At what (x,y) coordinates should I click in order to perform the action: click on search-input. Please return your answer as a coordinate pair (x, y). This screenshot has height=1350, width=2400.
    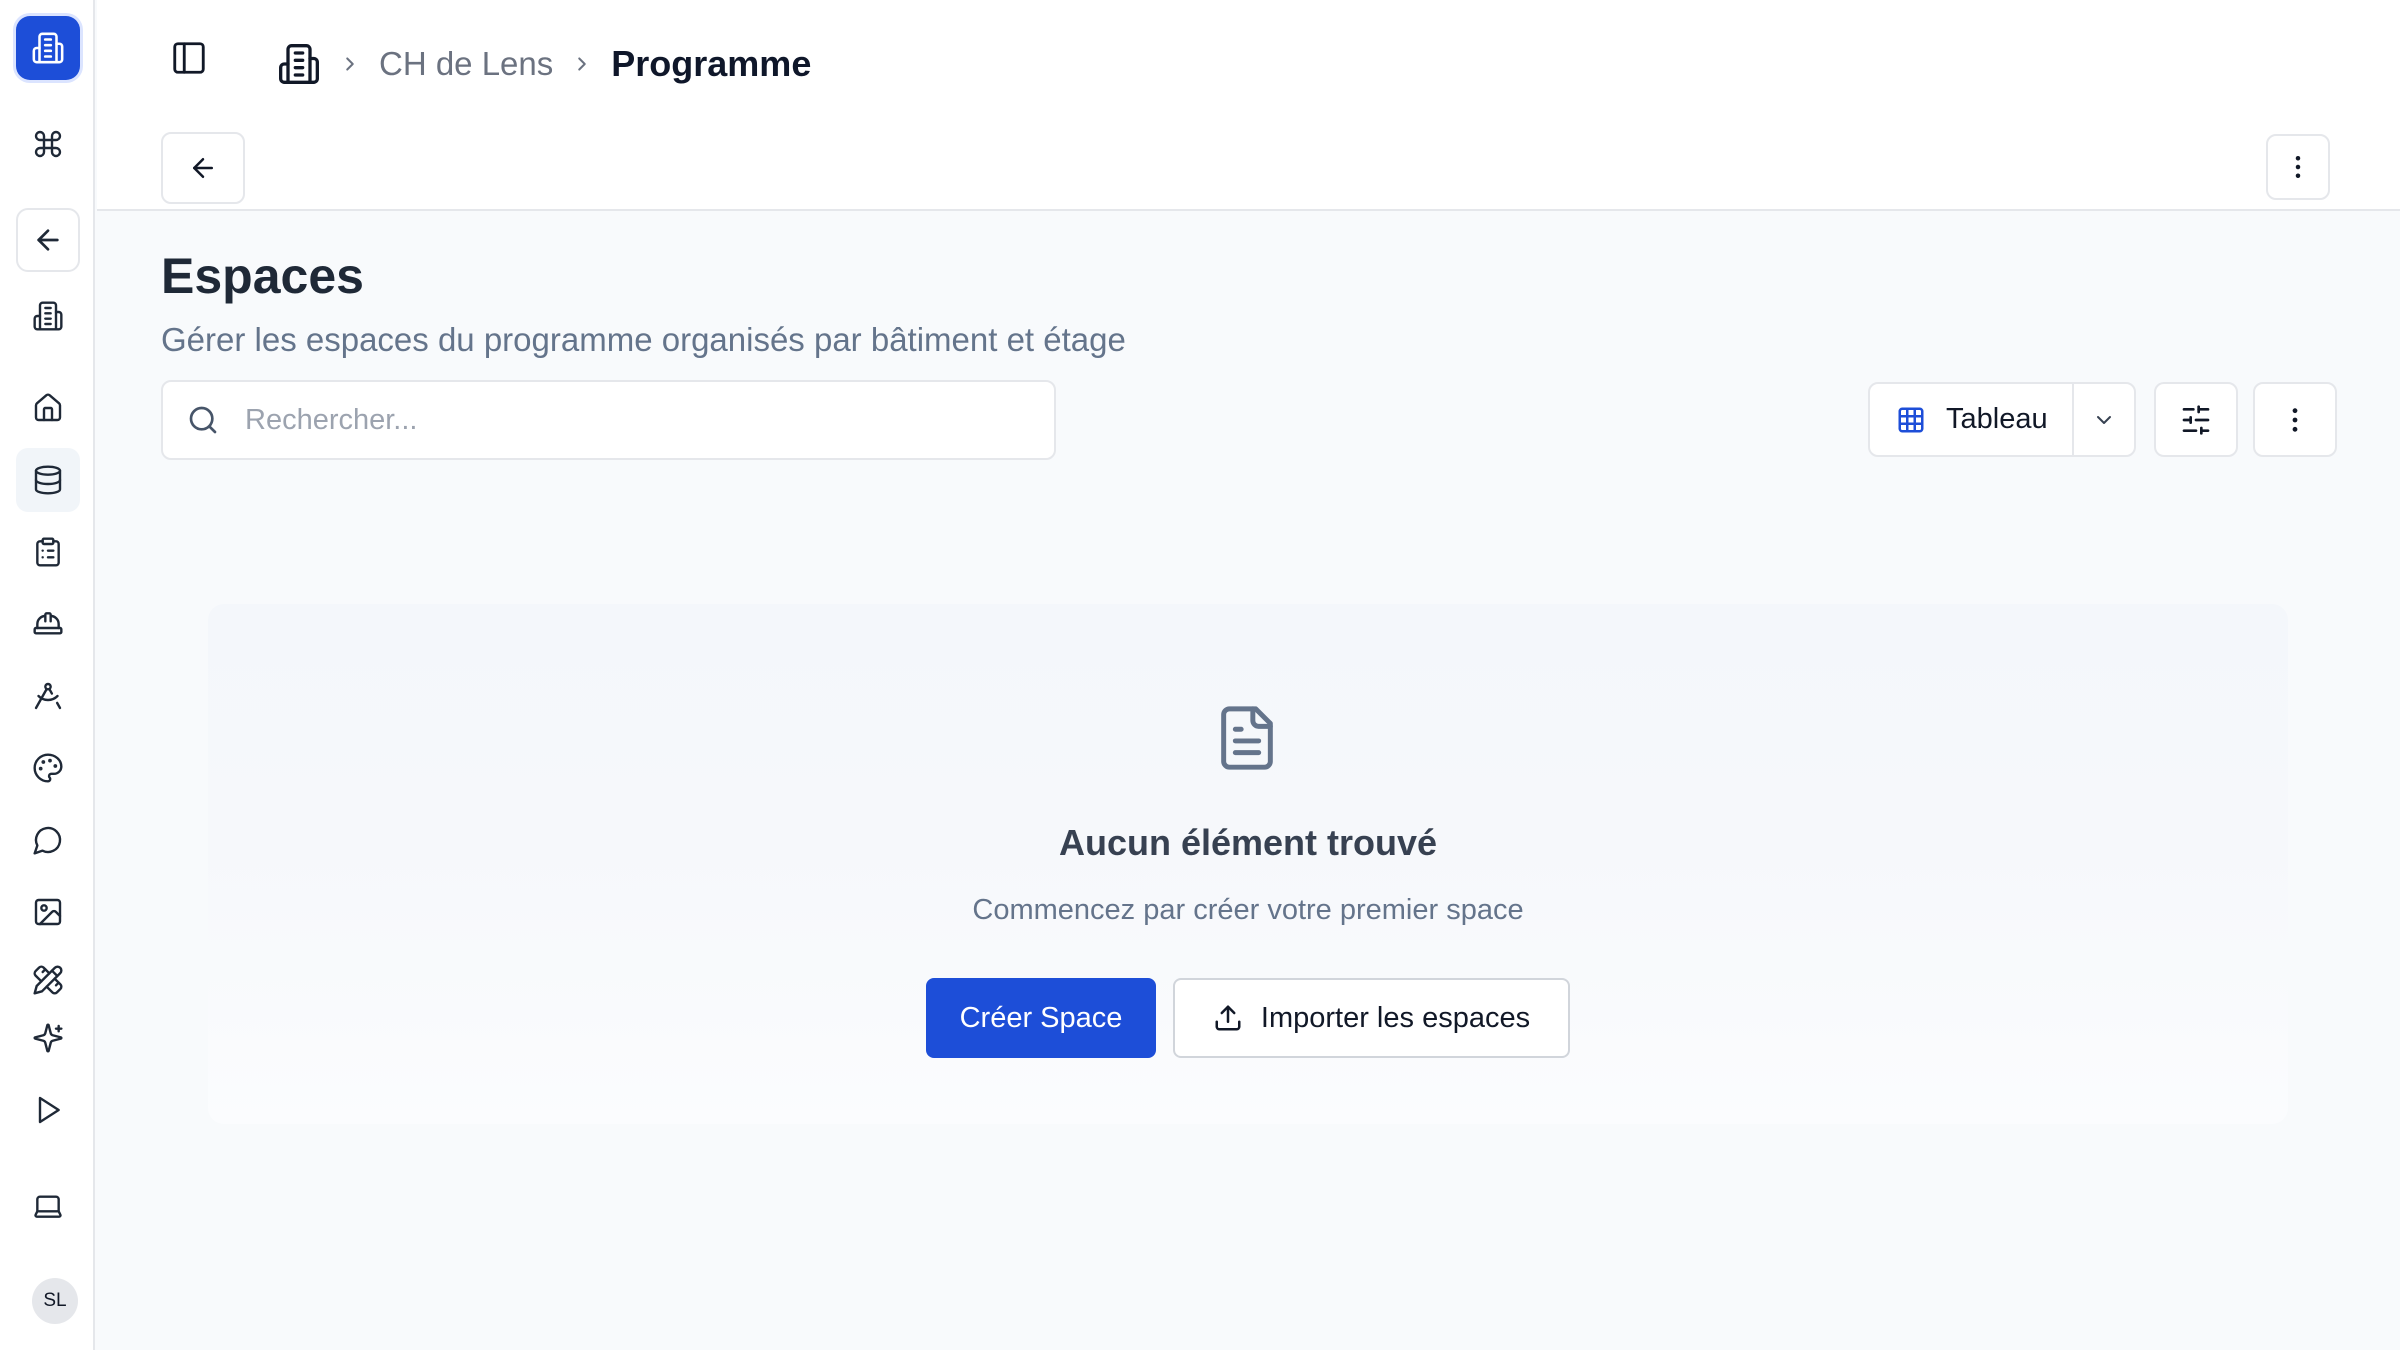
    Looking at the image, I should click on (625, 420).